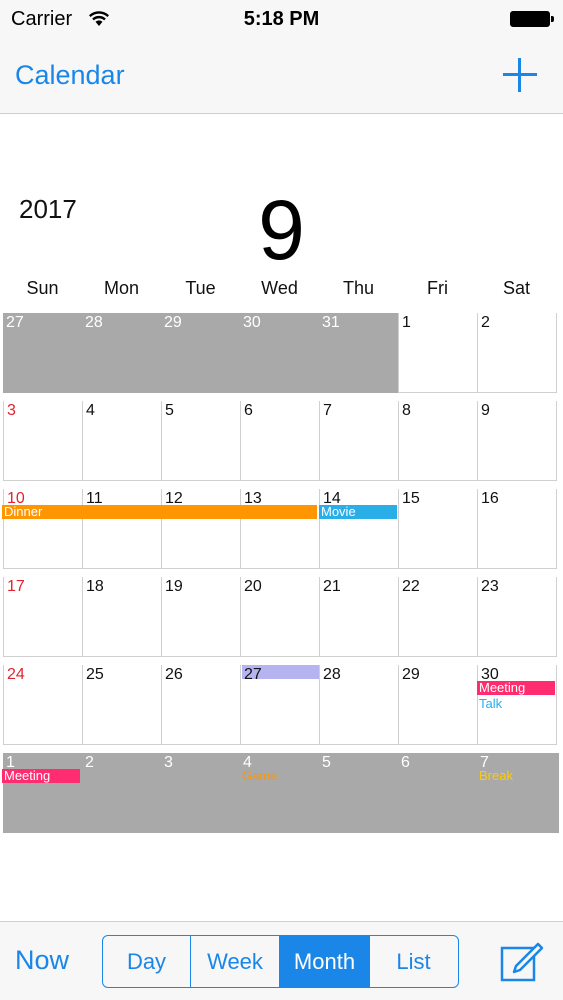 The width and height of the screenshot is (563, 1000). I want to click on add-event-button, so click(520, 75).